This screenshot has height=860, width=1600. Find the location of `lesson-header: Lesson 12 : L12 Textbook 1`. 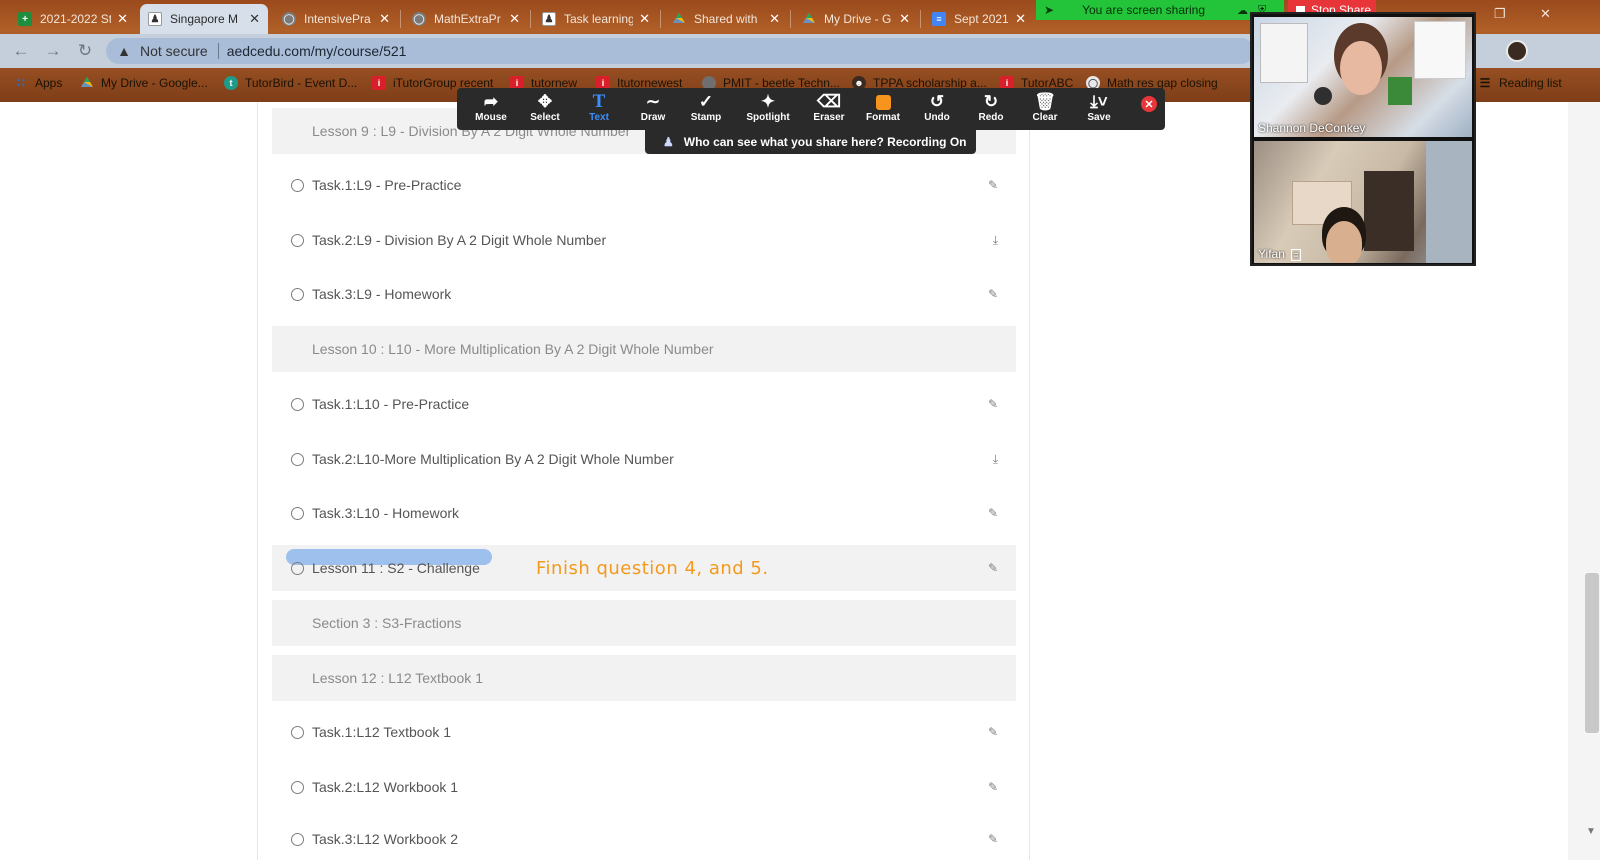

lesson-header: Lesson 12 : L12 Textbook 1 is located at coordinates (644, 678).